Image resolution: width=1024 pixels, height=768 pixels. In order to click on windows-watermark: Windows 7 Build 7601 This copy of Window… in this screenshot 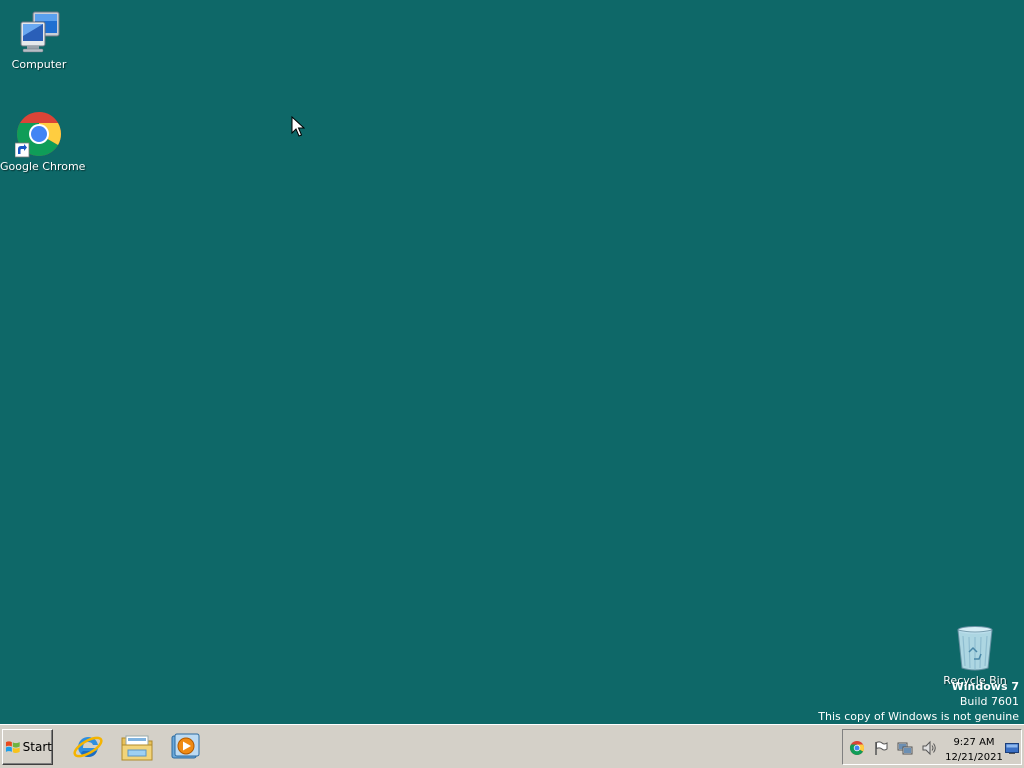, I will do `click(918, 701)`.